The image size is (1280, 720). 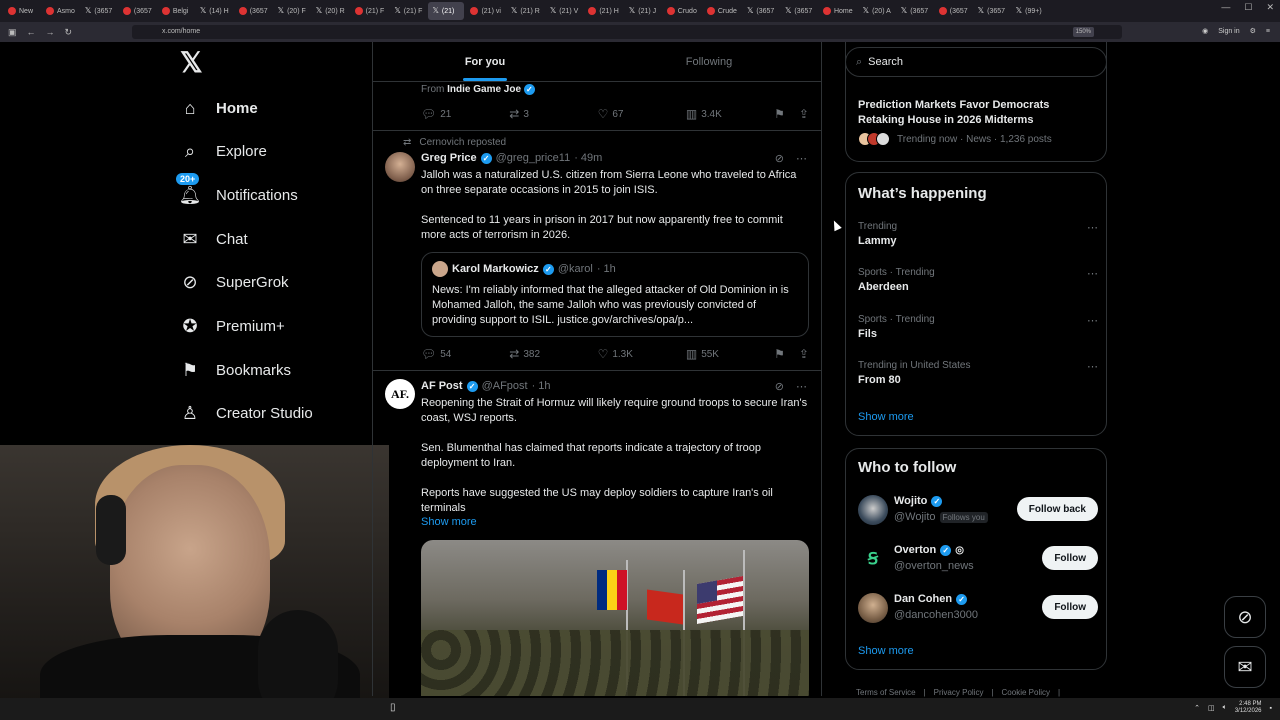 What do you see at coordinates (1253, 31) in the screenshot?
I see `extensions-icon: ⚙` at bounding box center [1253, 31].